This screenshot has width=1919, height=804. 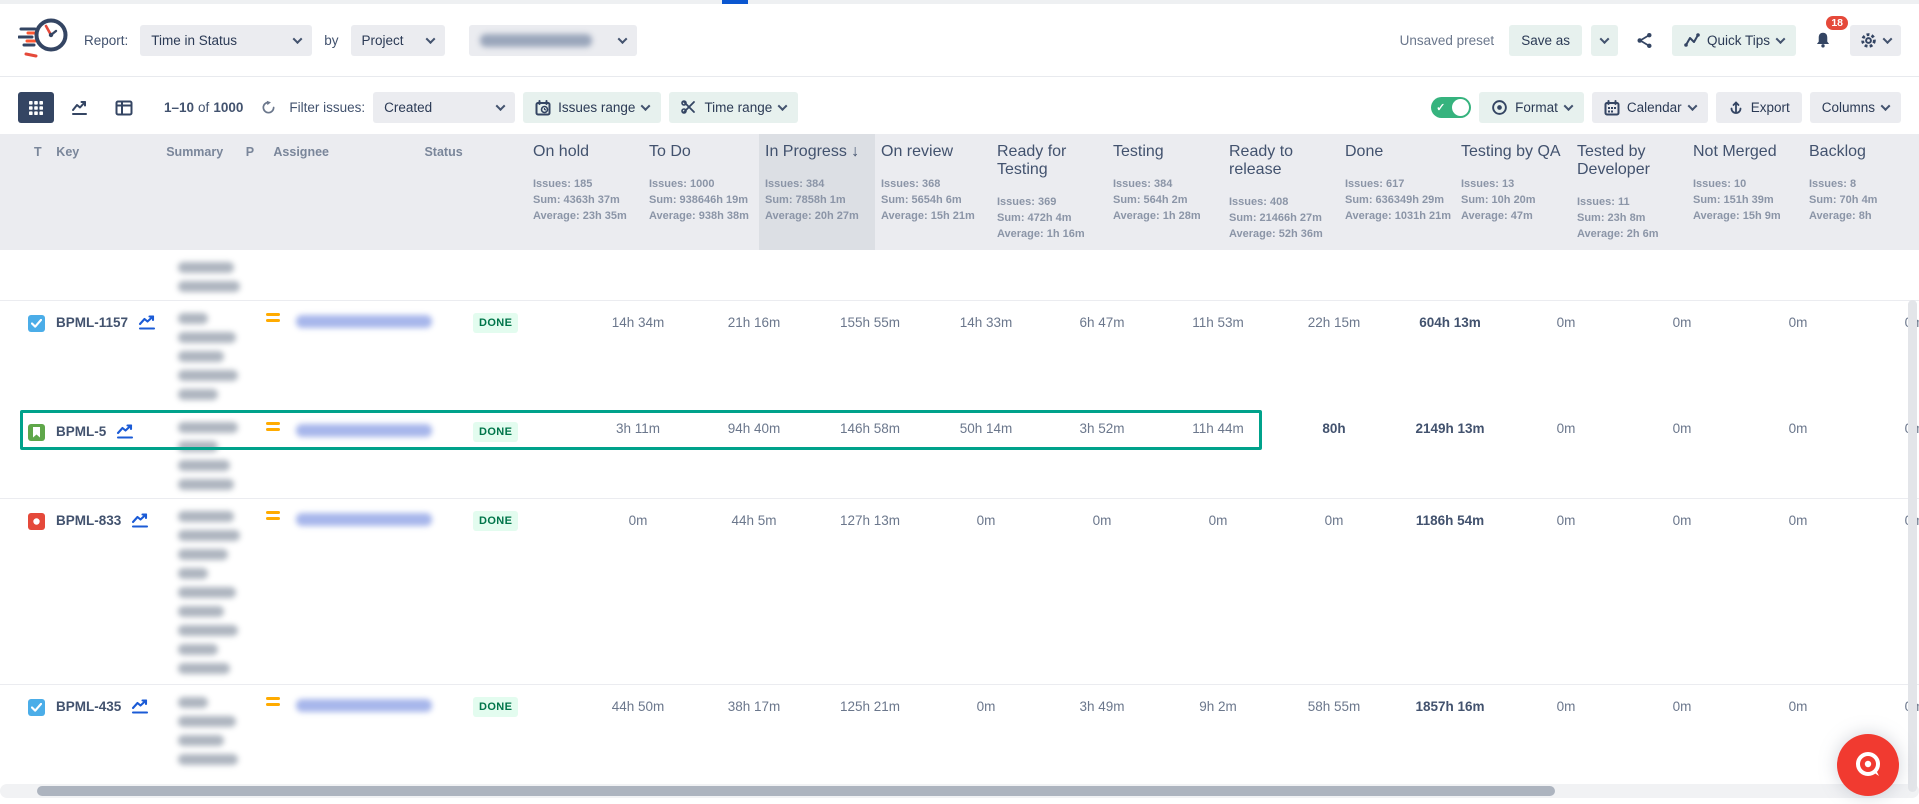 I want to click on col-header-priority: P, so click(x=250, y=152).